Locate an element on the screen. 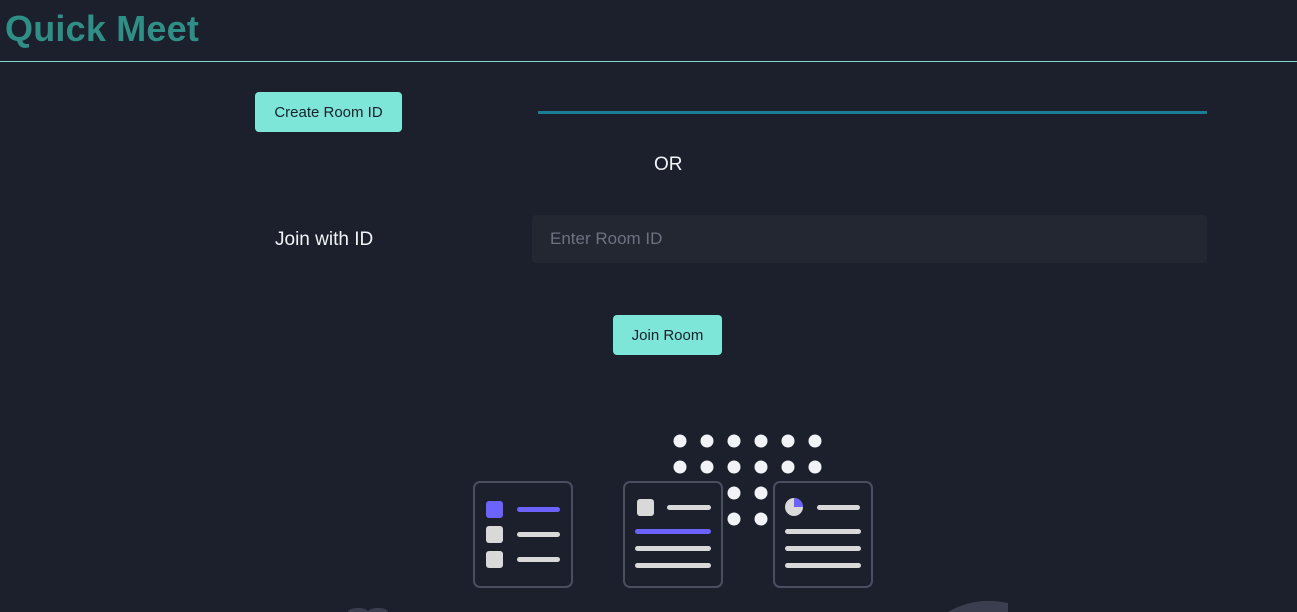 The image size is (1297, 612). meeting-dashboard-illustration is located at coordinates (678, 523).